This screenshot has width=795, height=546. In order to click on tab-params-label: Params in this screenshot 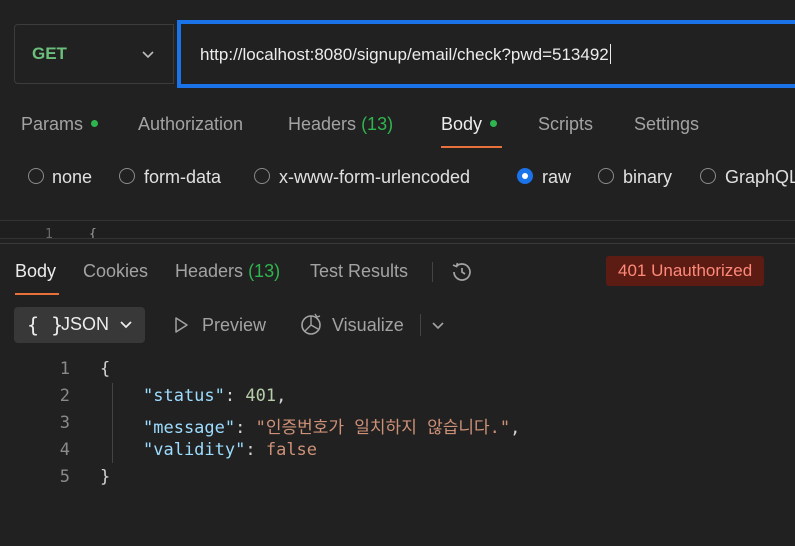, I will do `click(52, 124)`.